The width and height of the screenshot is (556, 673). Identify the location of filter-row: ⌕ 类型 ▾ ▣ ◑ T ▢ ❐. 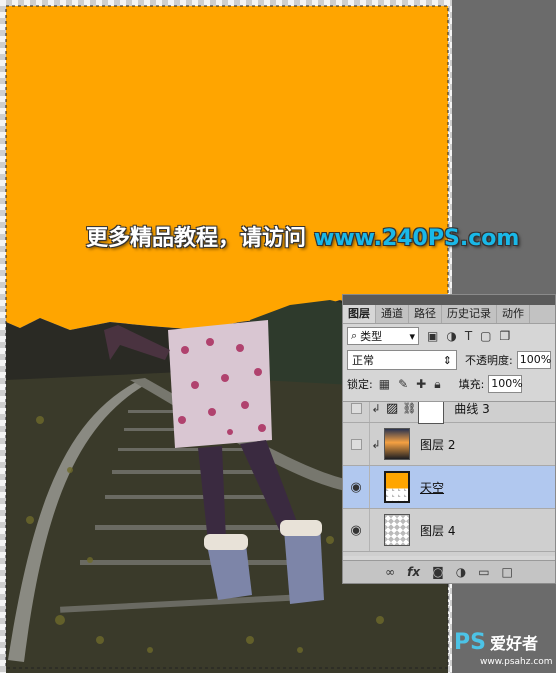
(449, 336).